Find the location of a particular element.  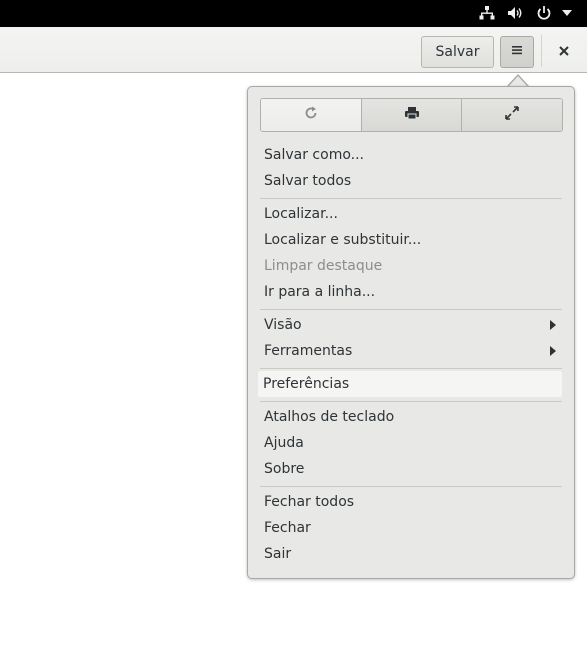

menu-item-tools: Ferramentas is located at coordinates (412, 351).